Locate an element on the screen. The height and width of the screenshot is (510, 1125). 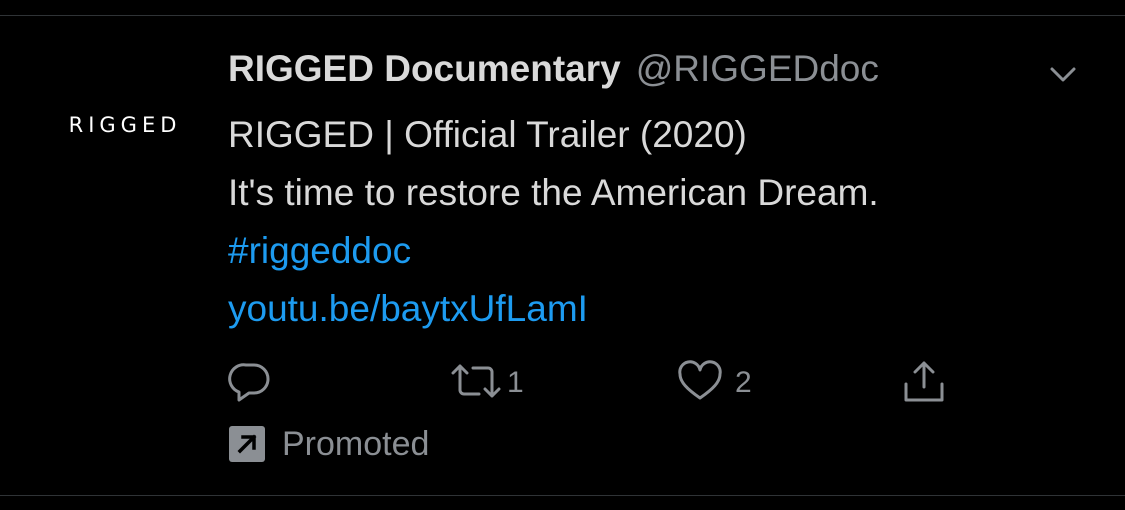
reply-icon is located at coordinates (250, 383).